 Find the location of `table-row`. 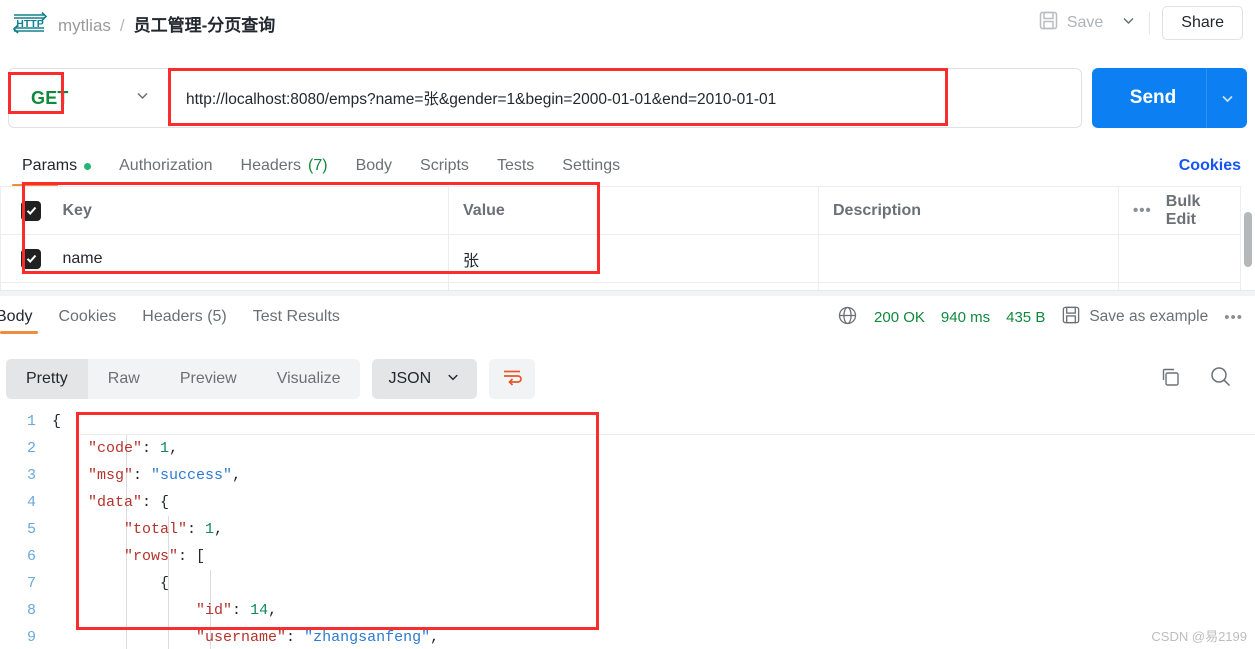

table-row is located at coordinates (620, 286).